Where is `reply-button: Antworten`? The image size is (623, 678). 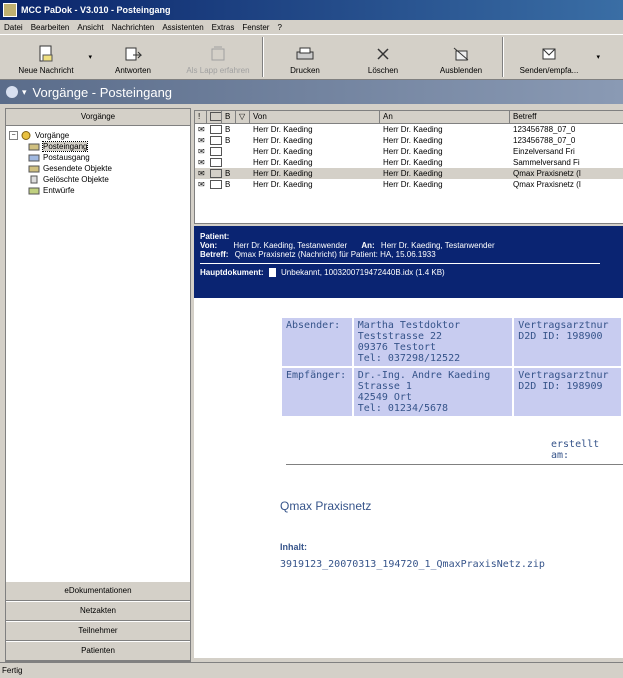
reply-button: Antworten is located at coordinates (133, 57).